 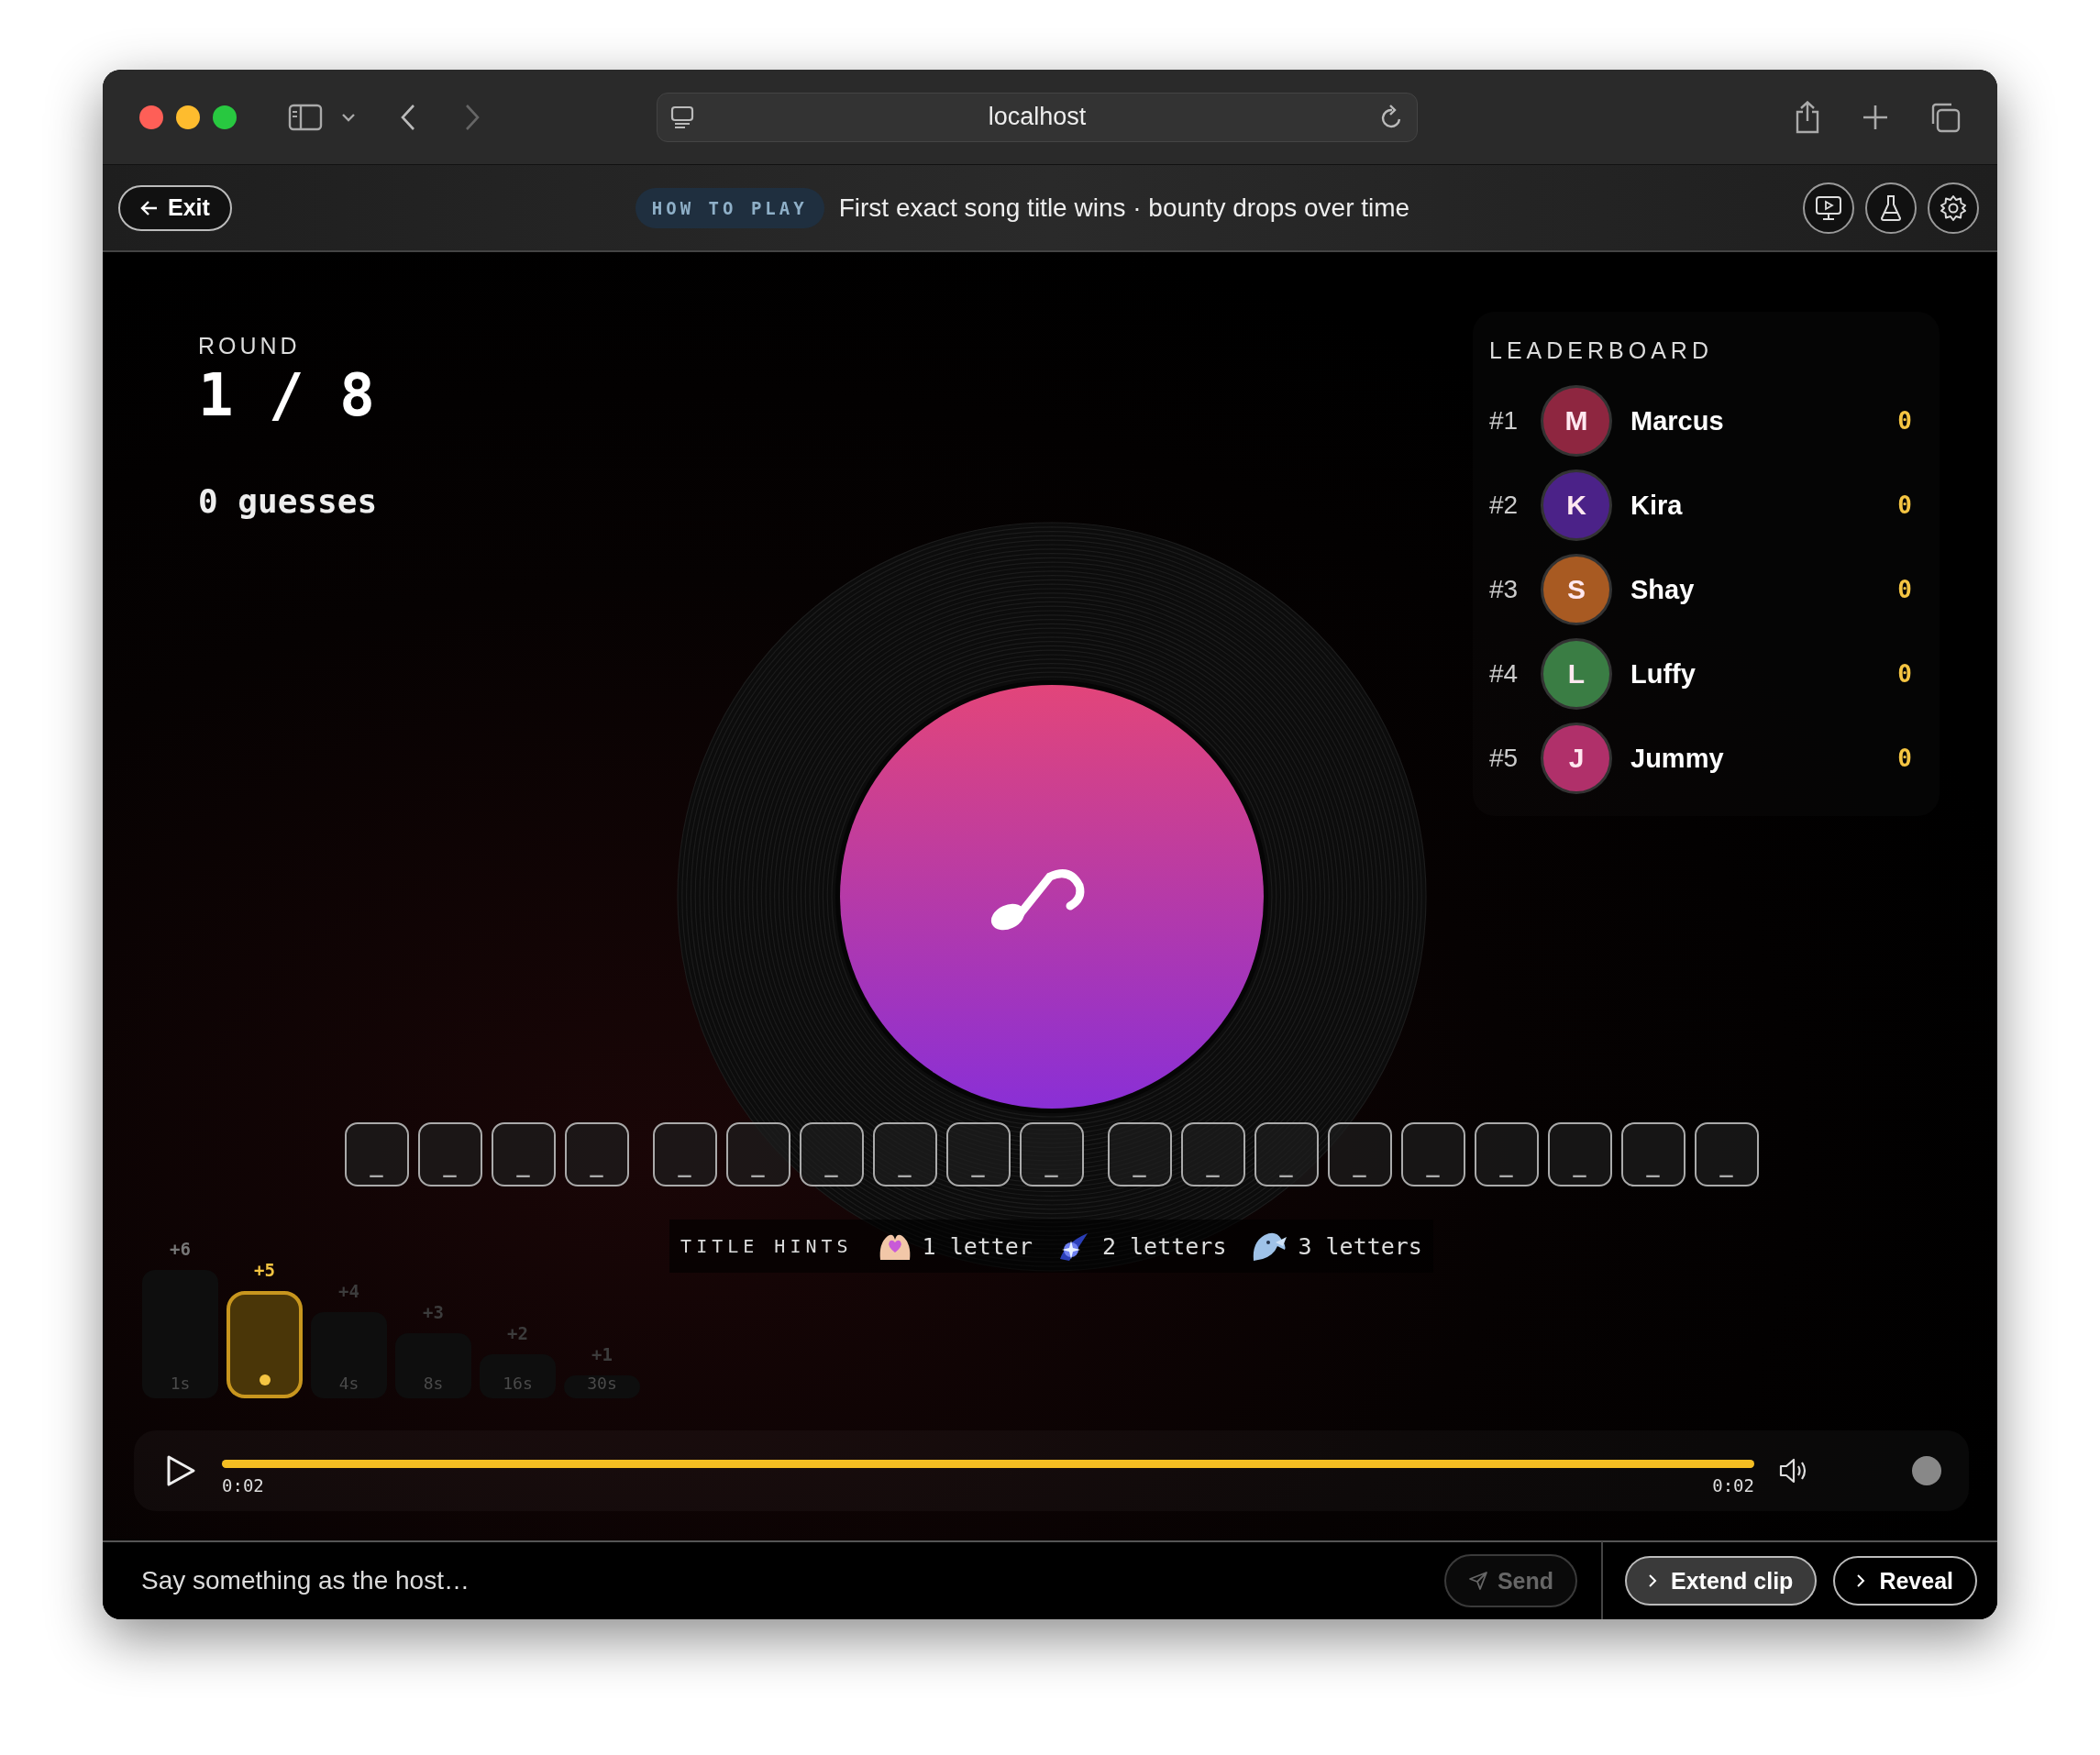 What do you see at coordinates (1721, 1581) in the screenshot?
I see `action-button: Extend clip` at bounding box center [1721, 1581].